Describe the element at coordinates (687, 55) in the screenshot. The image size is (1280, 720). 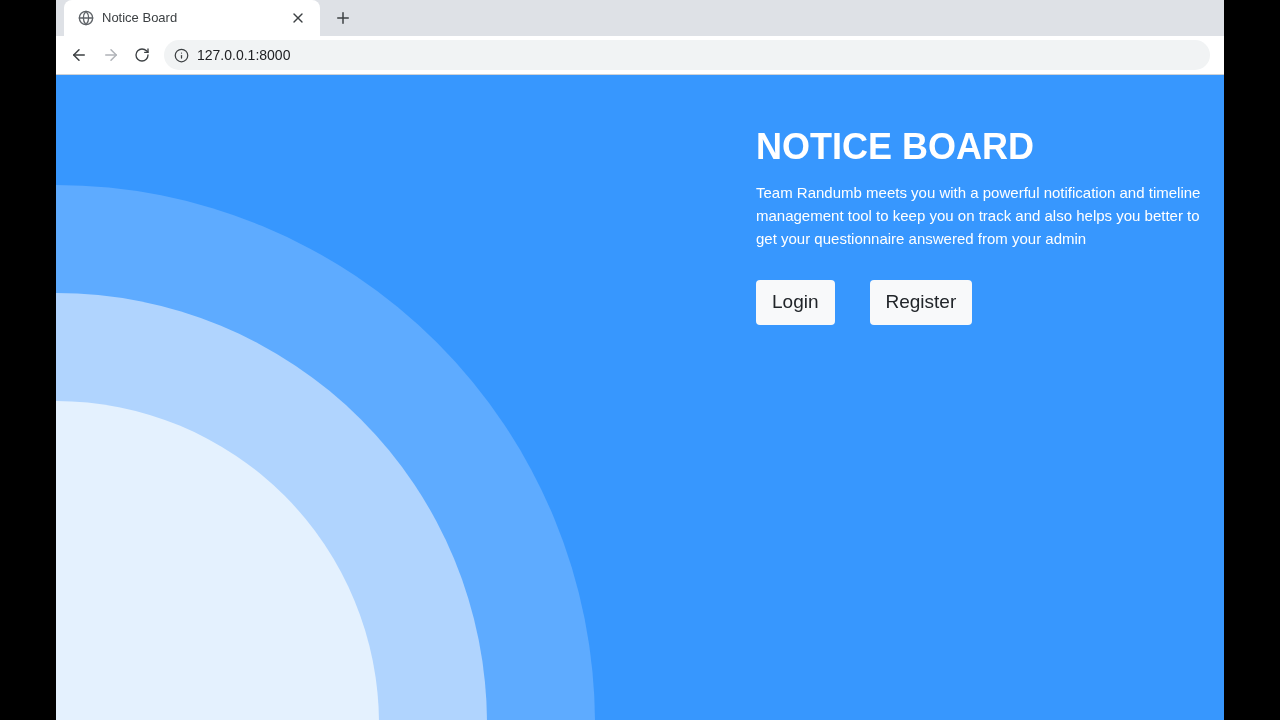
I see `url-field: 127.0.0.1:8000` at that location.